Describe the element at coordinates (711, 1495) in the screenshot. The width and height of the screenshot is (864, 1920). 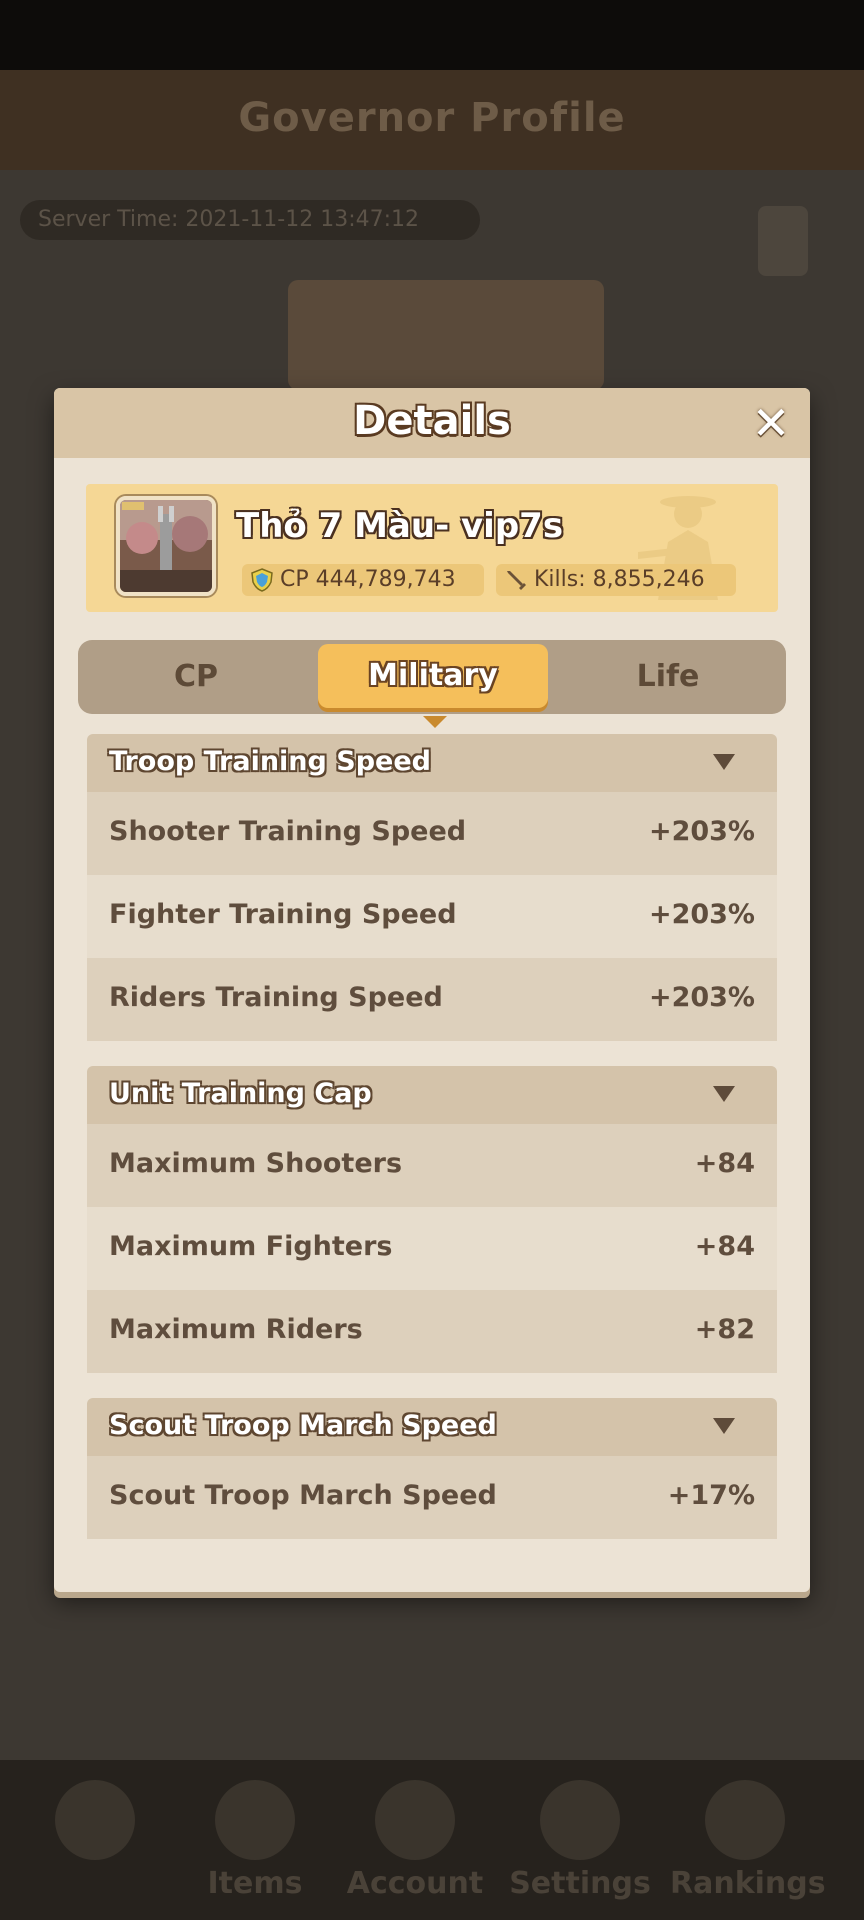
I see `stat-value: +17%` at that location.